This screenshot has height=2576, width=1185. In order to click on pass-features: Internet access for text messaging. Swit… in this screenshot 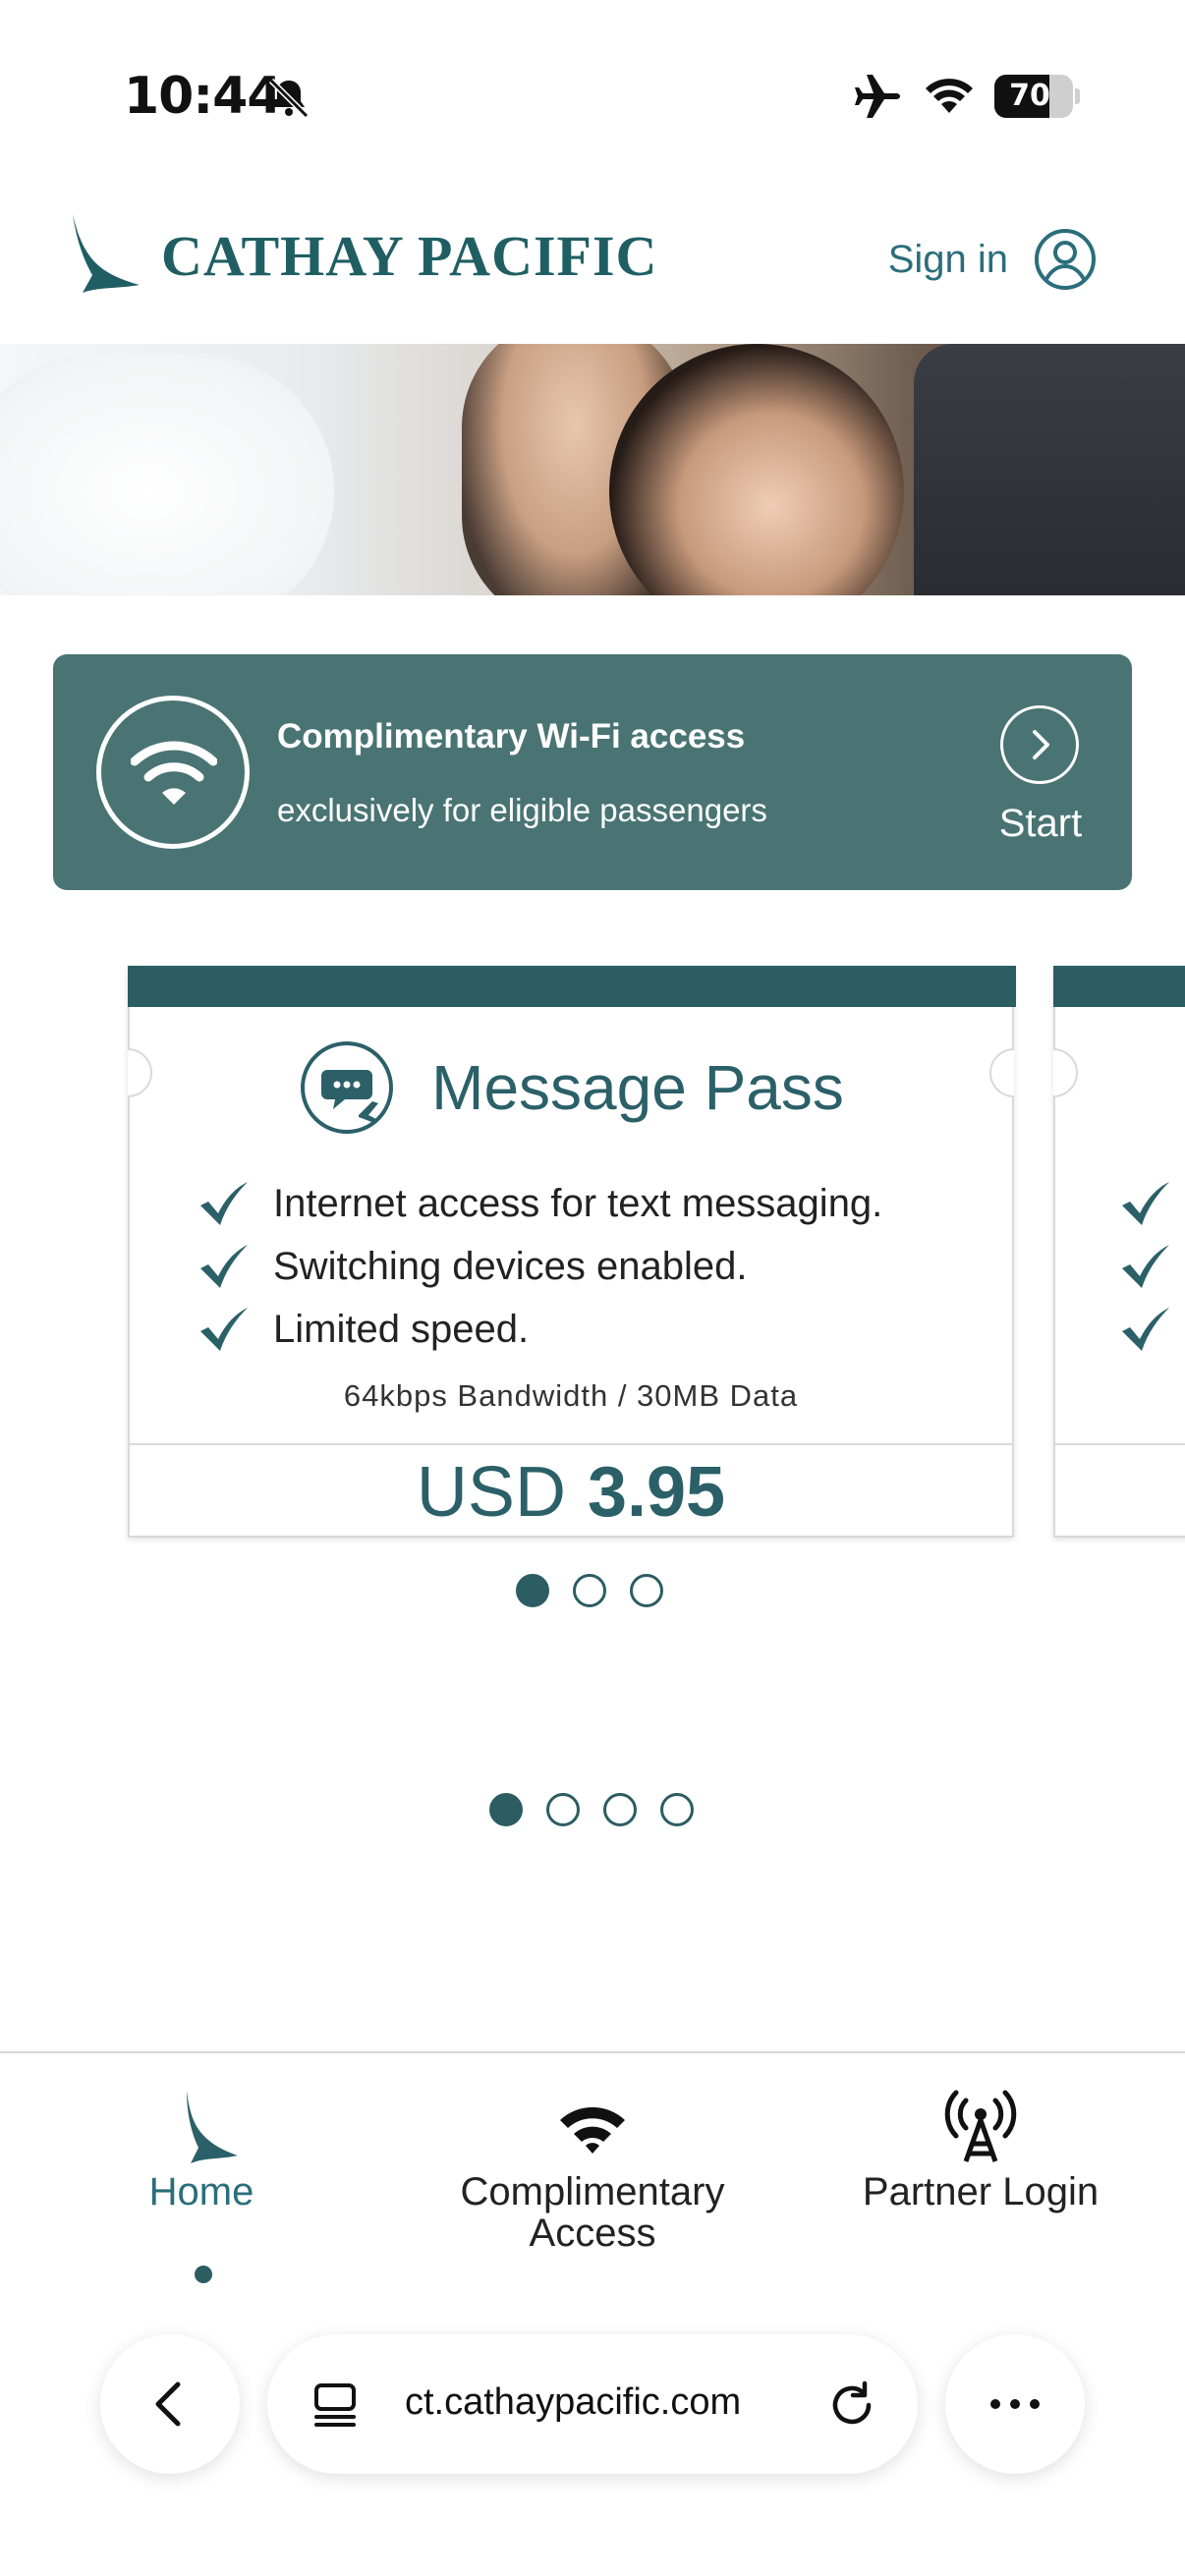, I will do `click(540, 1266)`.